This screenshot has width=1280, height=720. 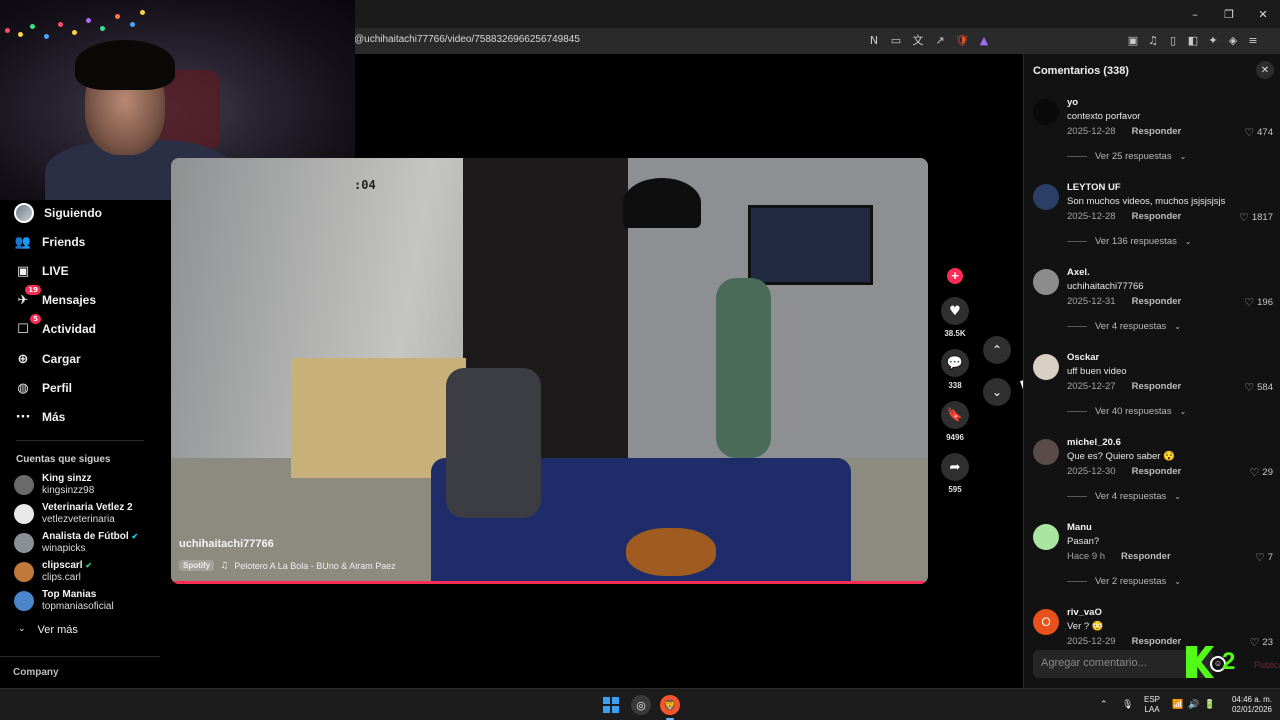 I want to click on nav-profile: ◍ Perfil, so click(x=43, y=388).